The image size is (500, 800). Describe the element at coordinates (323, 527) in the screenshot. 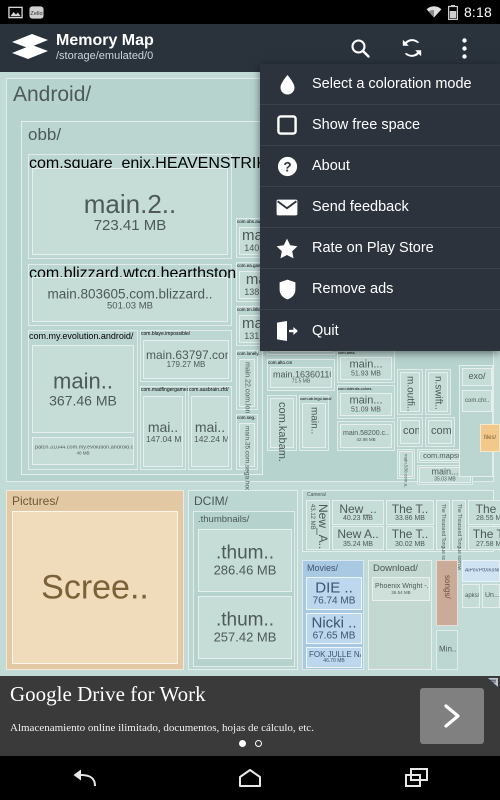

I see `cell-label: New_A..` at that location.